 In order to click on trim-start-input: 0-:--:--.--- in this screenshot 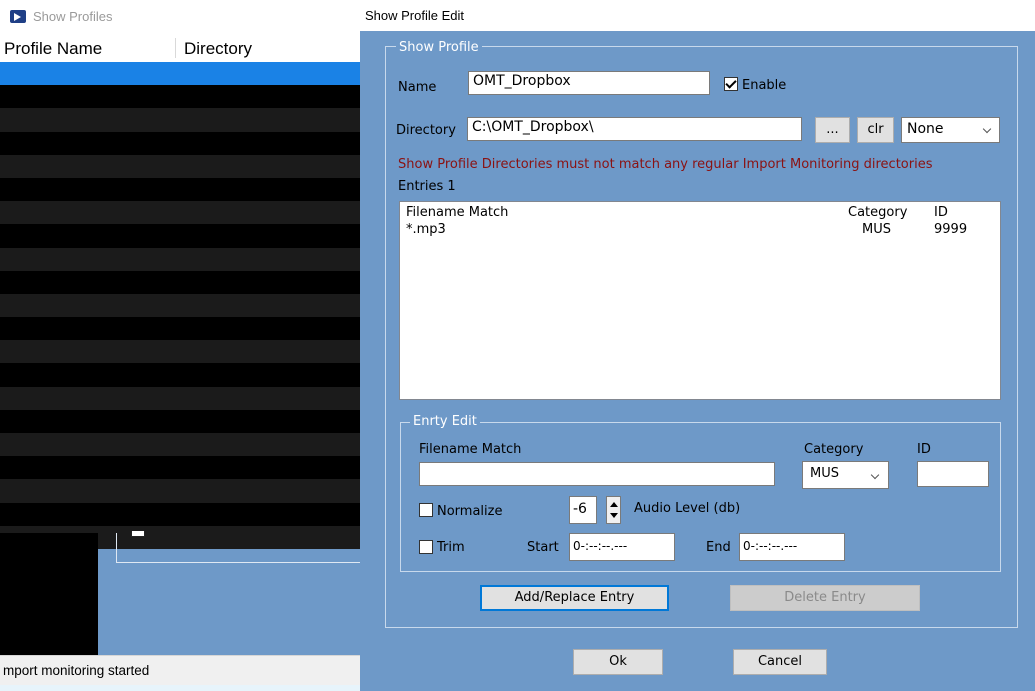, I will do `click(622, 547)`.